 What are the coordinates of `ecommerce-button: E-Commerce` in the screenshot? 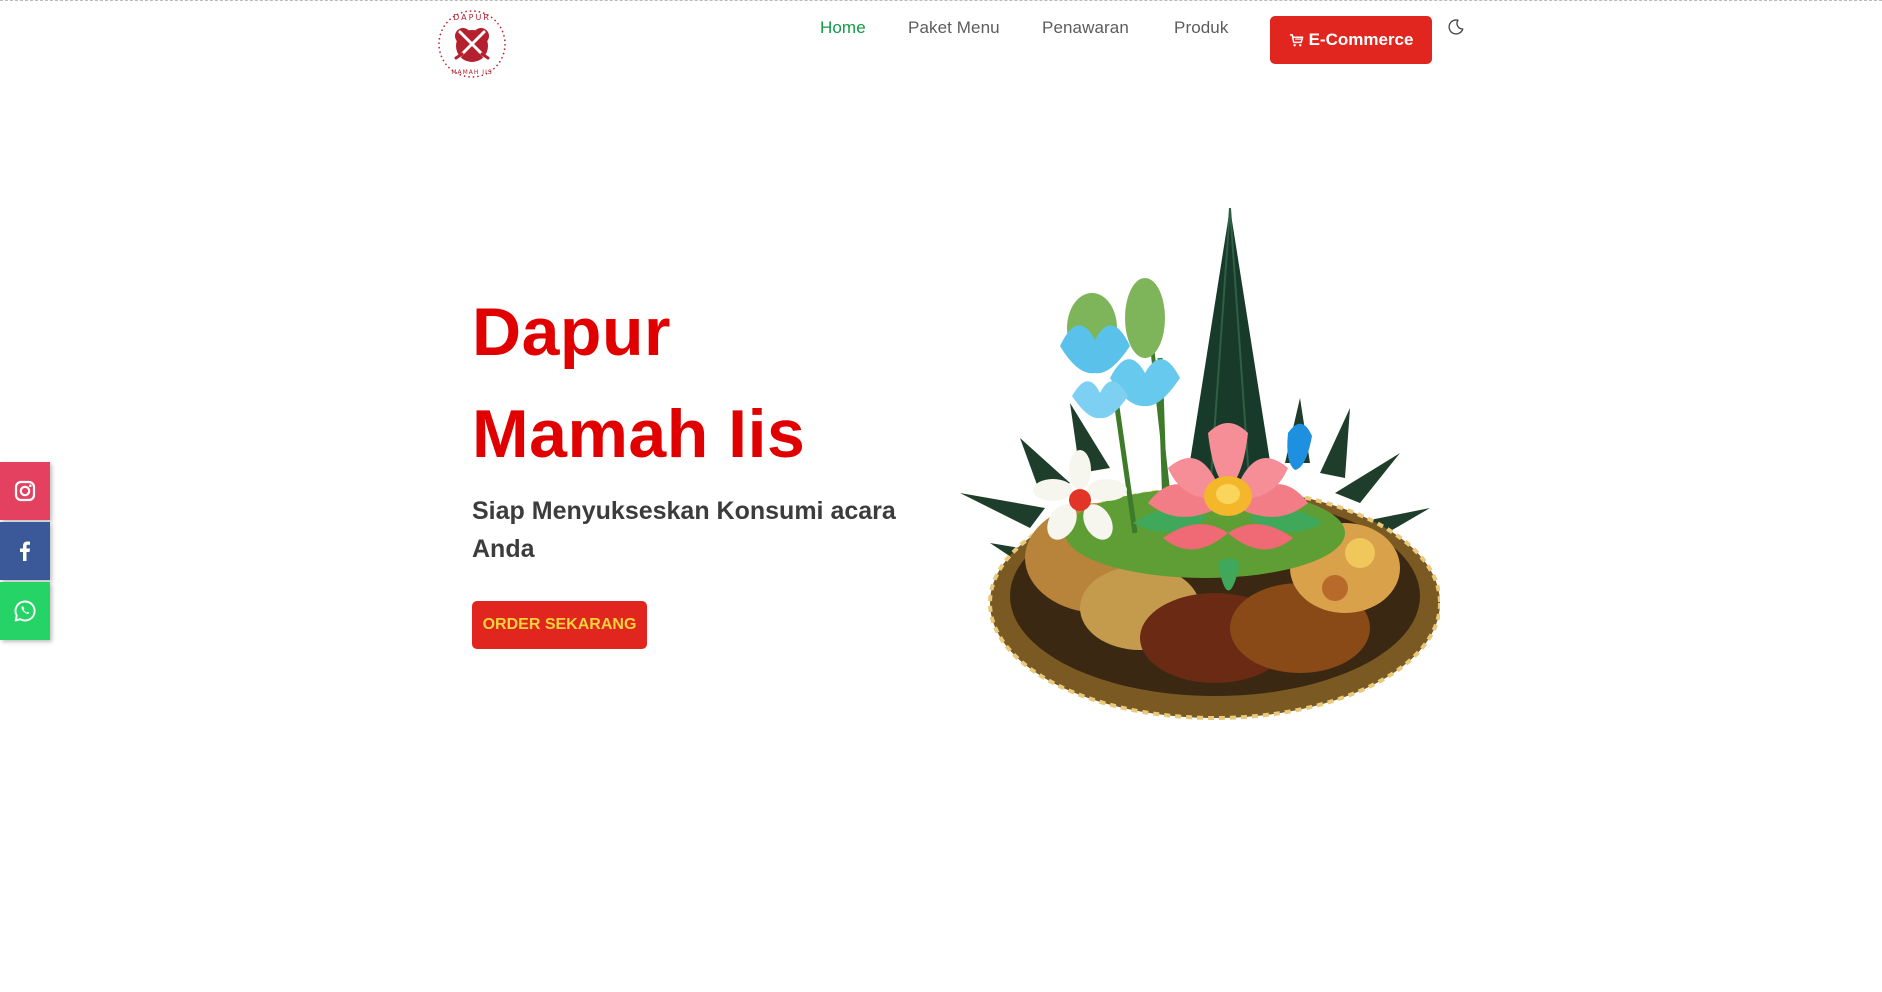 It's located at (1351, 40).